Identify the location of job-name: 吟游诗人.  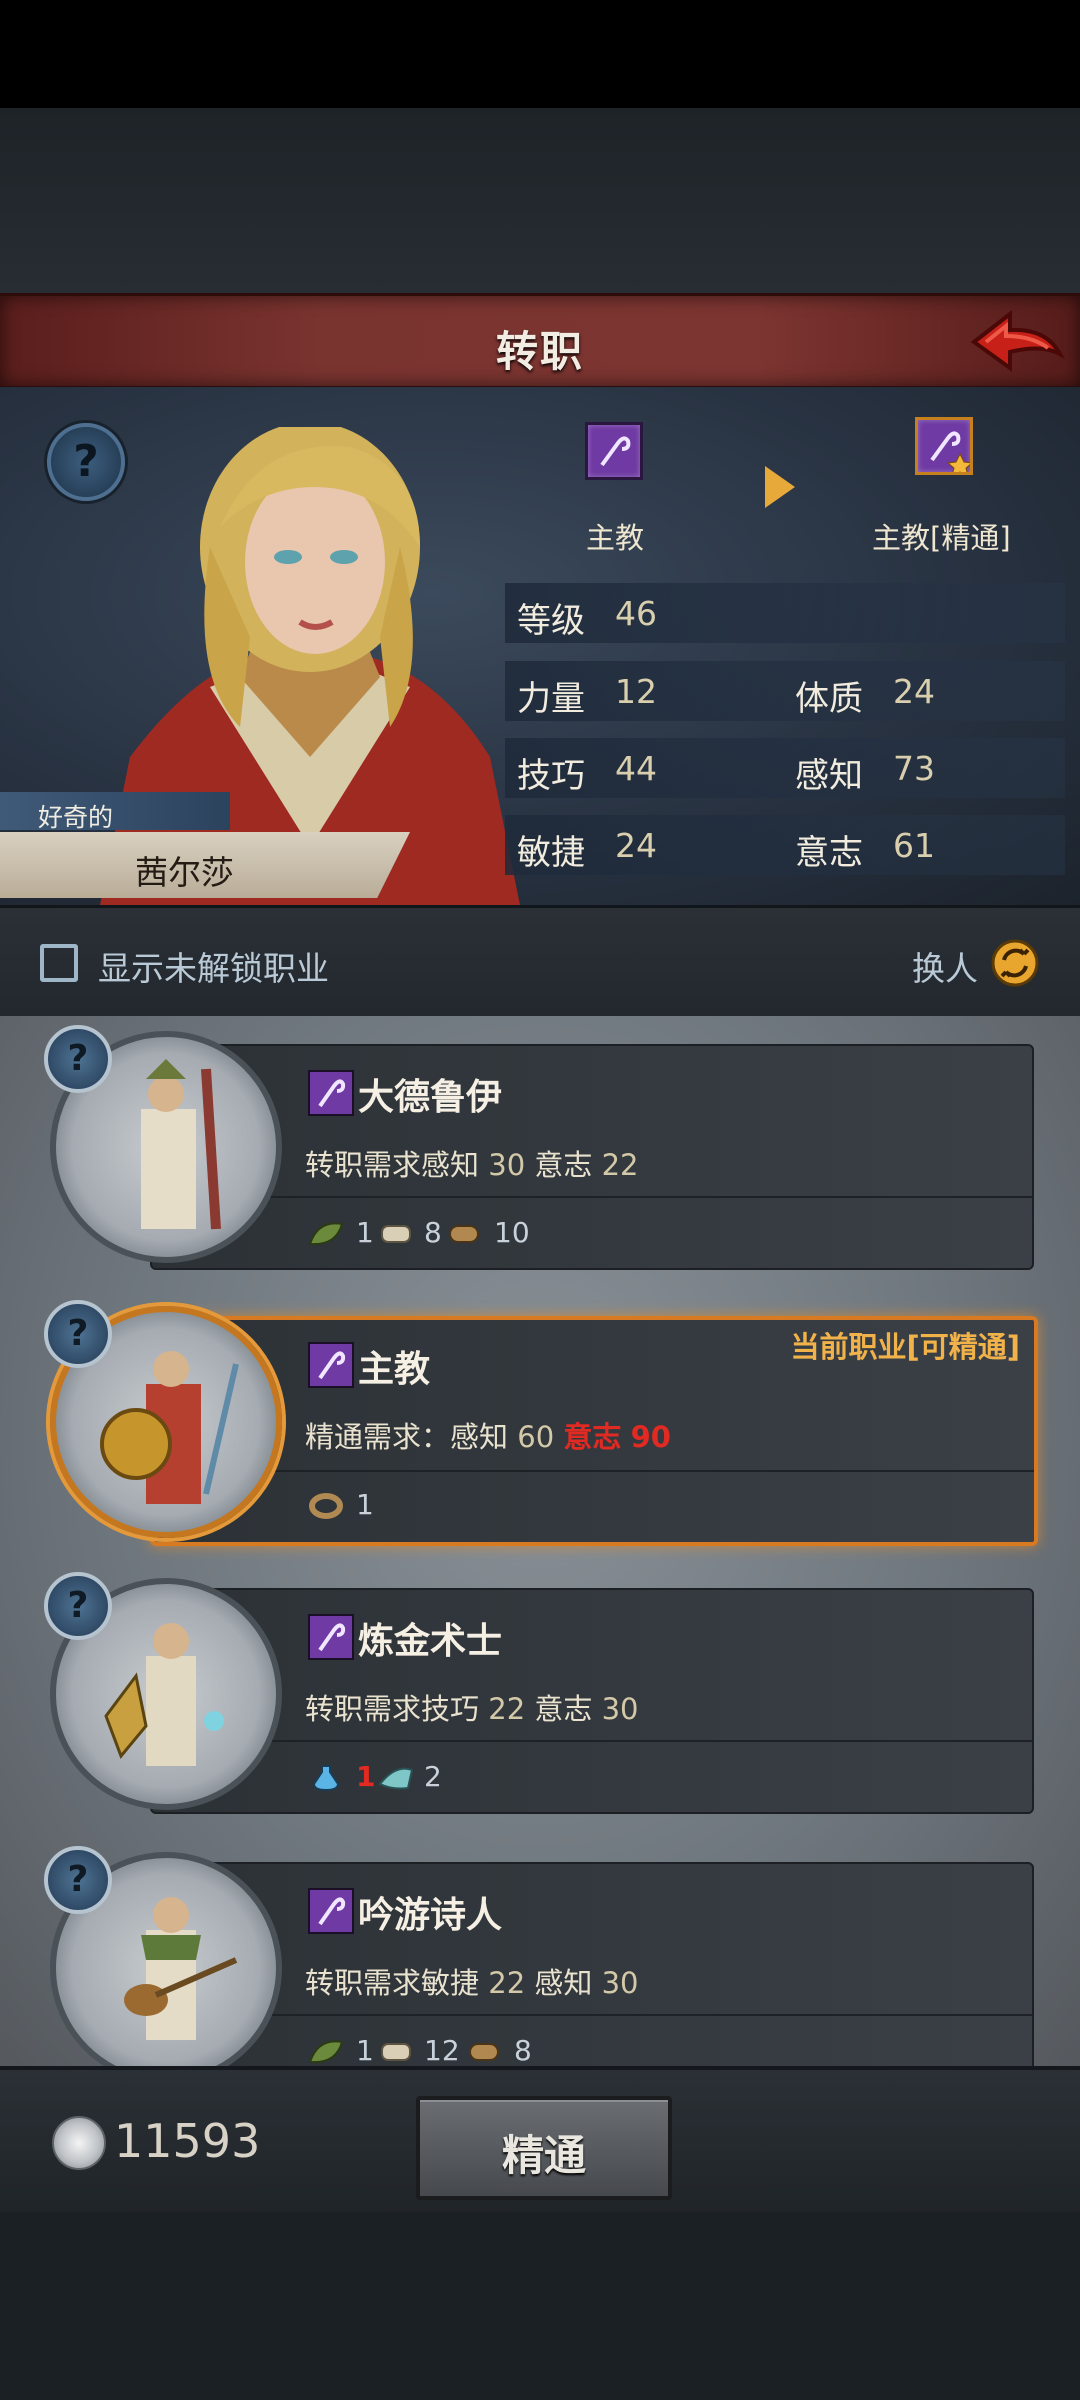
(430, 1915).